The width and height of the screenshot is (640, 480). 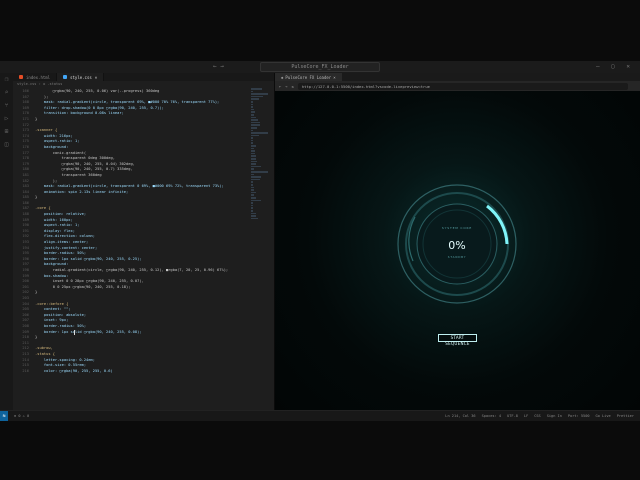 What do you see at coordinates (18, 416) in the screenshot?
I see `problems-count: ⊗ 0 ⚠ 0` at bounding box center [18, 416].